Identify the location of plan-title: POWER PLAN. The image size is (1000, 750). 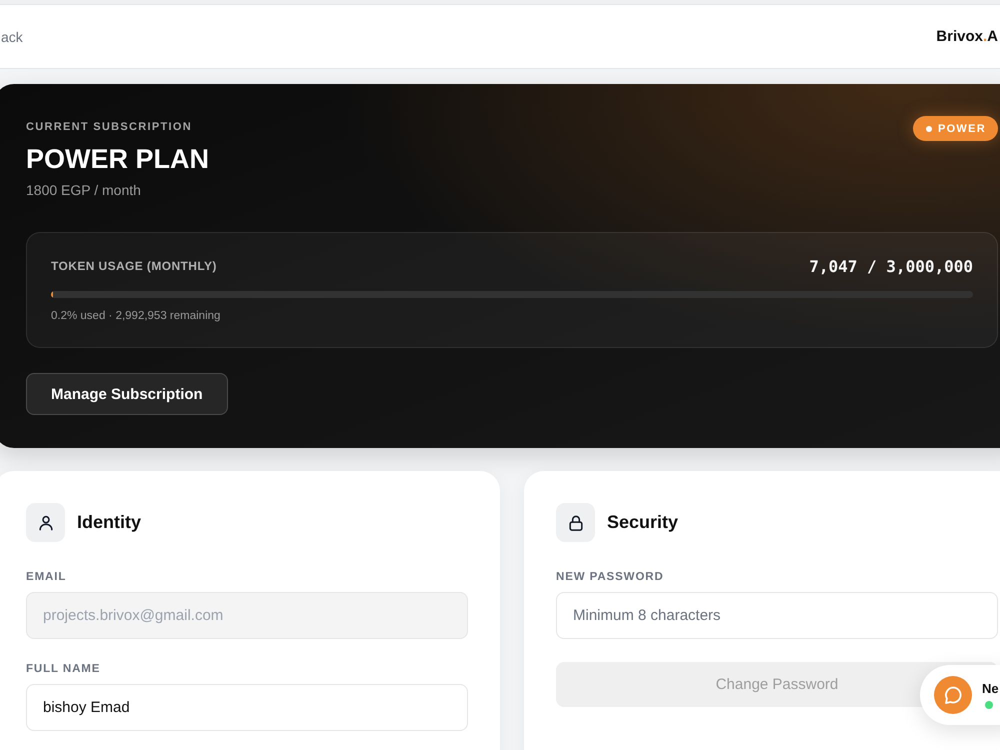
(118, 159).